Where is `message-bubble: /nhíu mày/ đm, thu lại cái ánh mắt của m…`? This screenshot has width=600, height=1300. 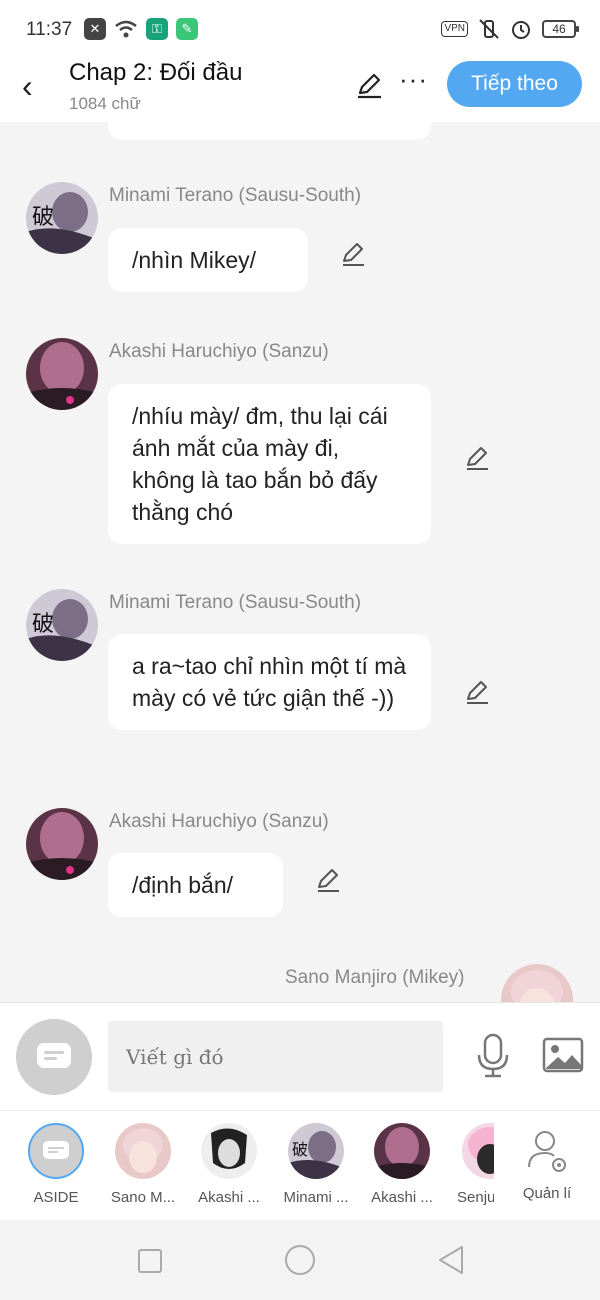
message-bubble: /nhíu mày/ đm, thu lại cái ánh mắt của m… is located at coordinates (269, 464).